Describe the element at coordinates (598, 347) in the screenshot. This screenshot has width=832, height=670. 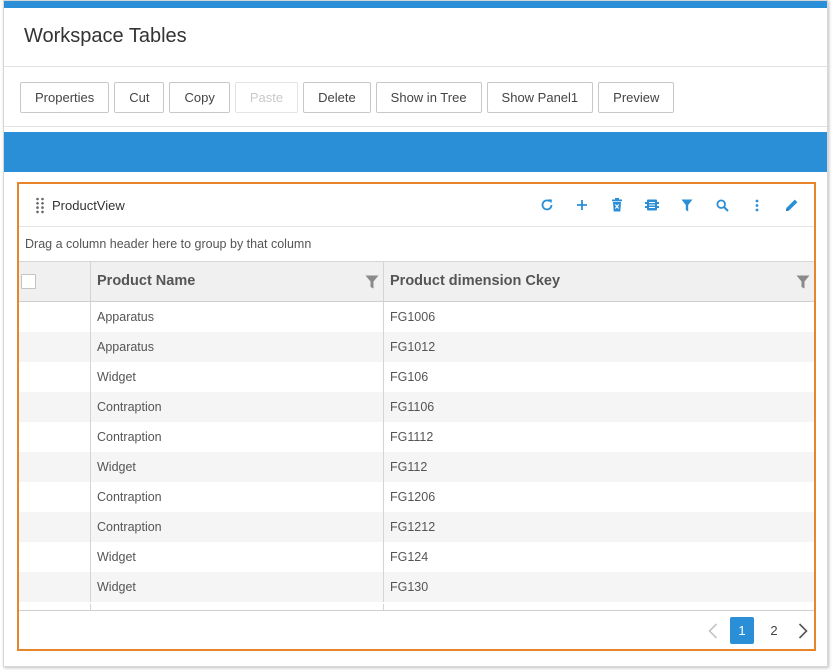
I see `product-key-cell: FG1012` at that location.